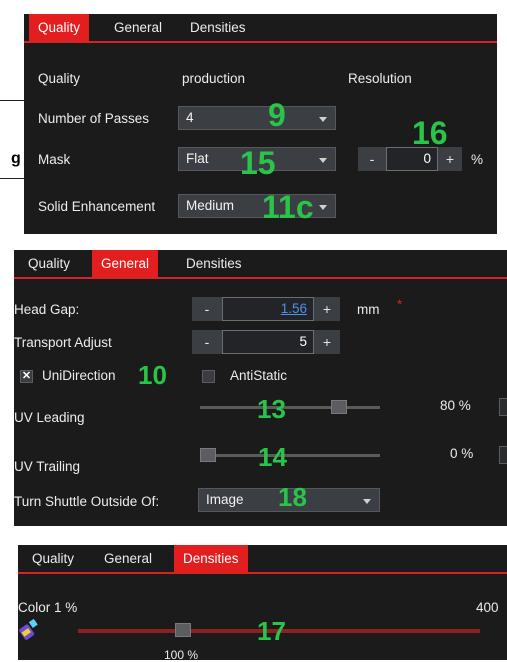 The image size is (507, 662). What do you see at coordinates (455, 405) in the screenshot?
I see `uv-leading-value: 80 %` at bounding box center [455, 405].